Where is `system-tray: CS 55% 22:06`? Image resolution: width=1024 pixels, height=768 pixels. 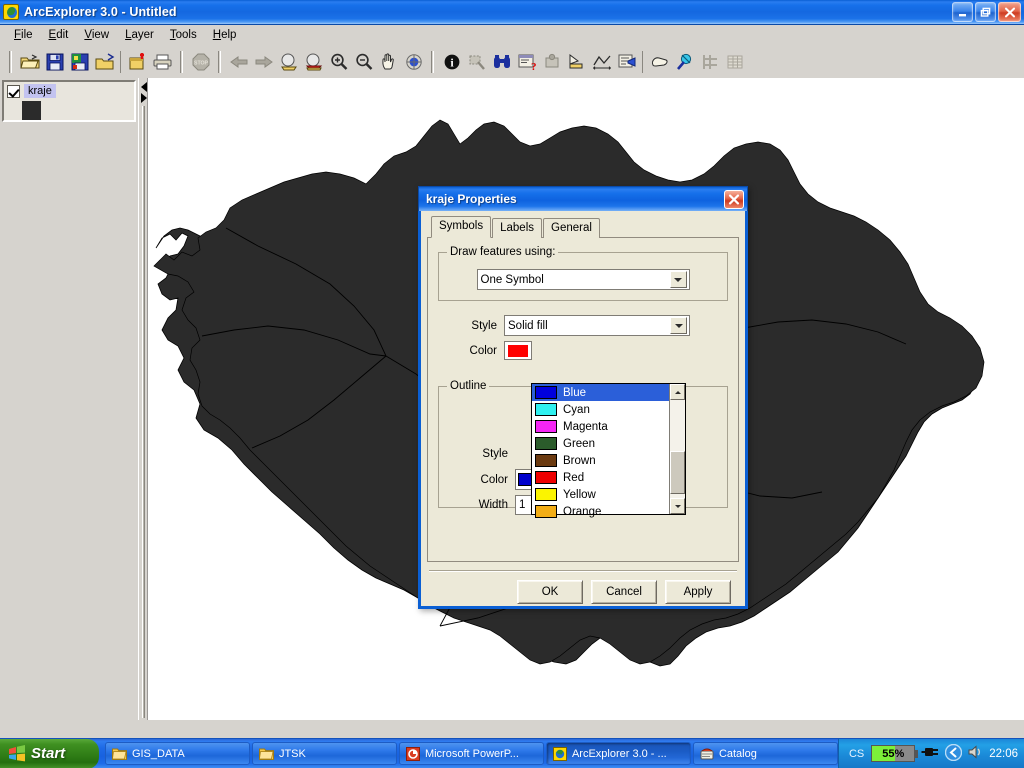 system-tray: CS 55% 22:06 is located at coordinates (930, 753).